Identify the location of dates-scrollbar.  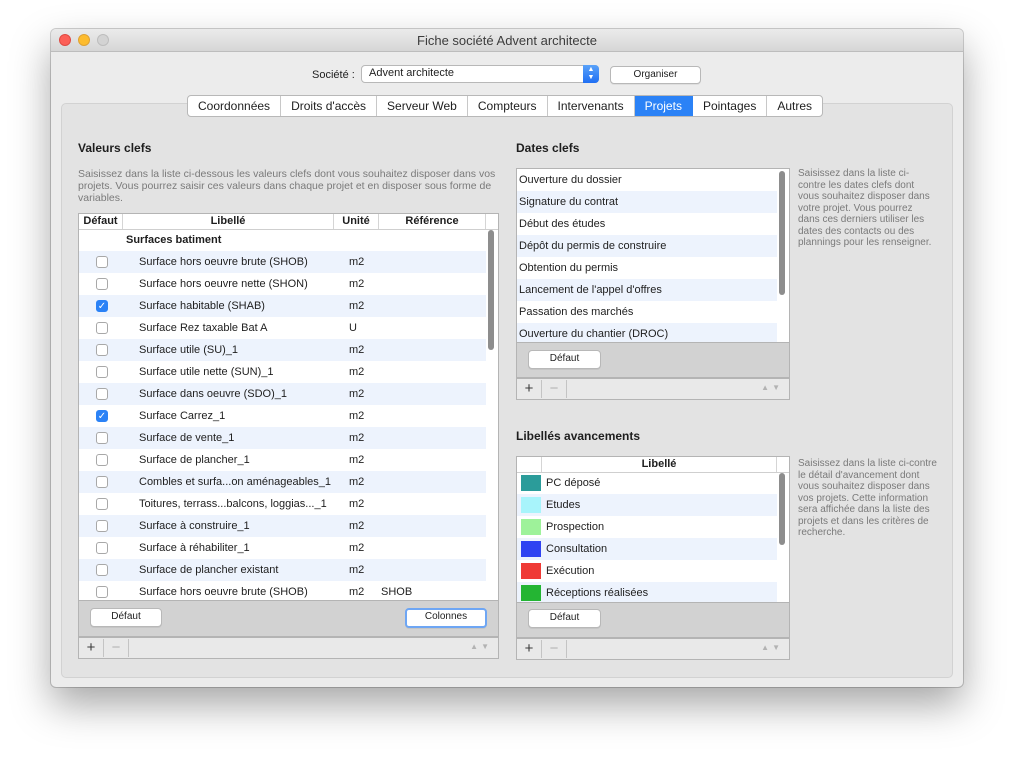
(782, 256).